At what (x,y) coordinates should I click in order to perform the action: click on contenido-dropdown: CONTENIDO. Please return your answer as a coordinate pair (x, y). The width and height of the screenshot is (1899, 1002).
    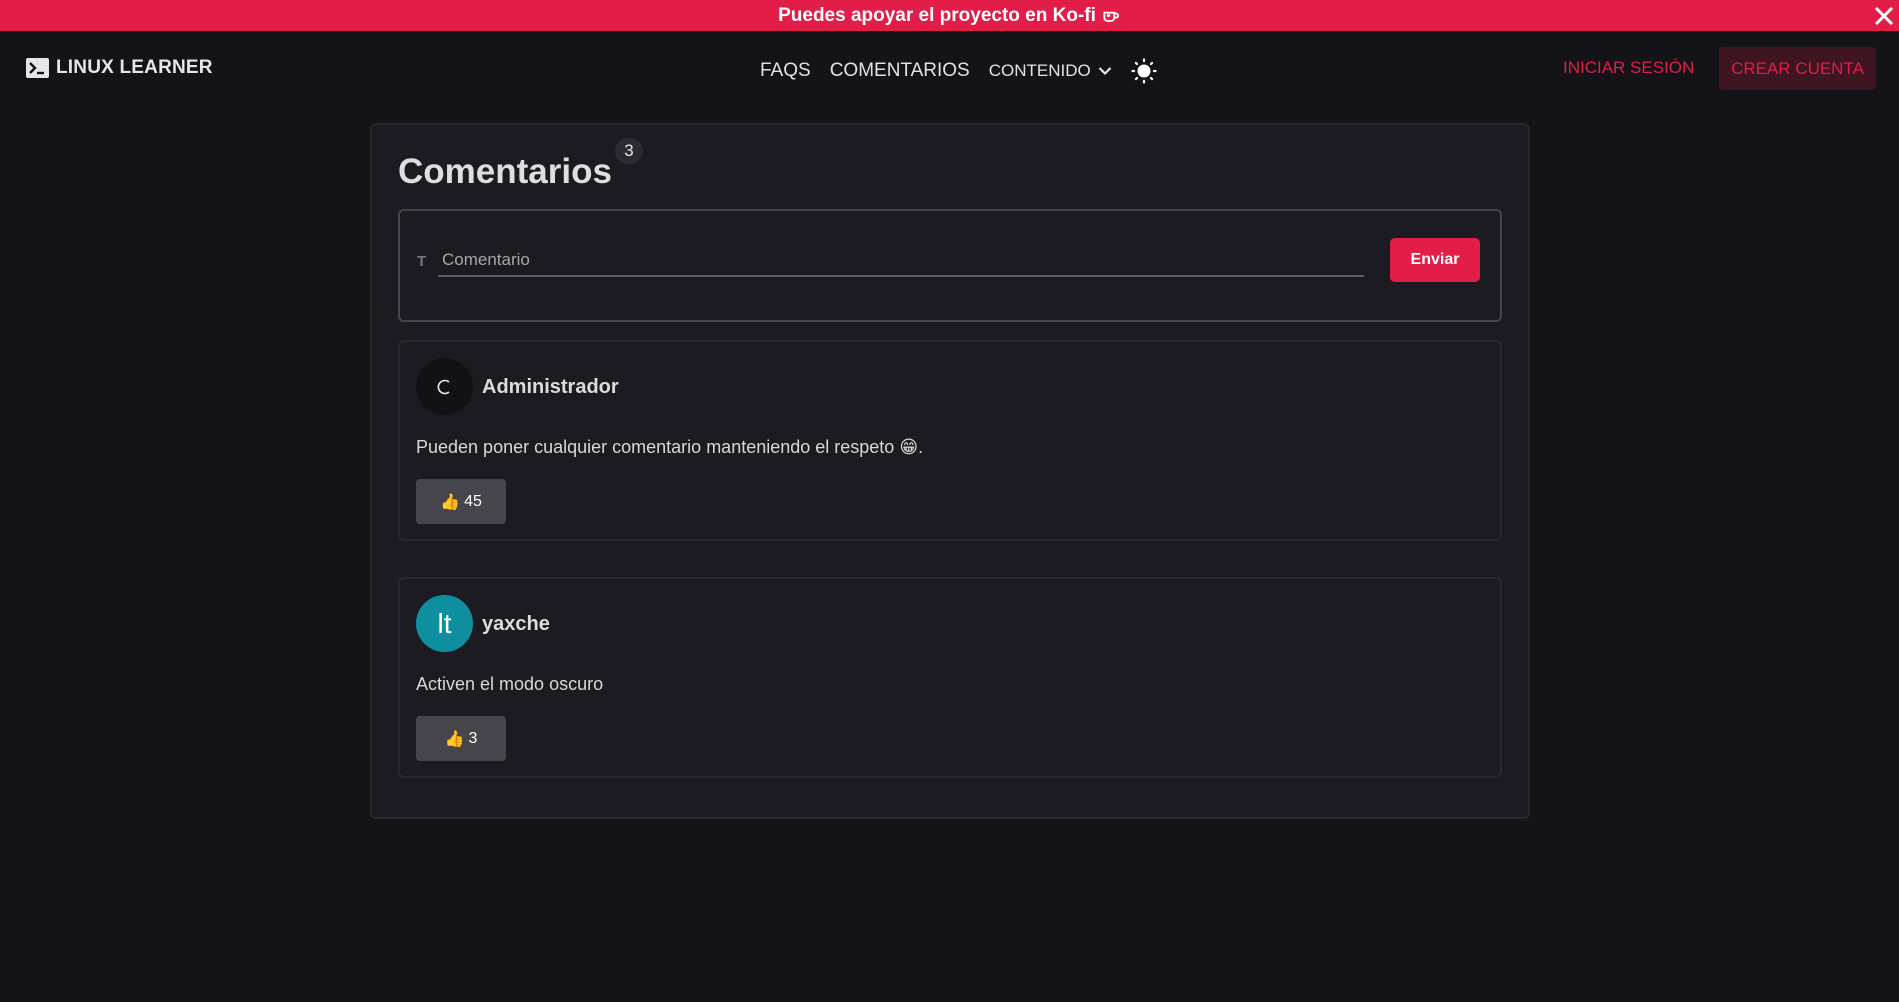
    Looking at the image, I should click on (1050, 71).